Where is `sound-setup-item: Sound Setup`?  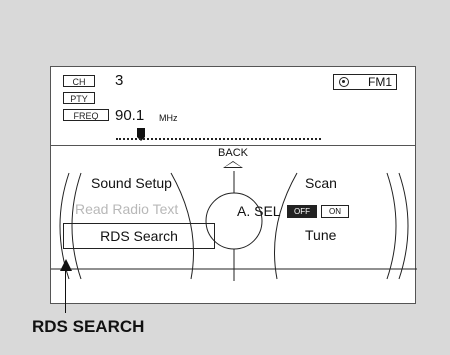
sound-setup-item: Sound Setup is located at coordinates (131, 183).